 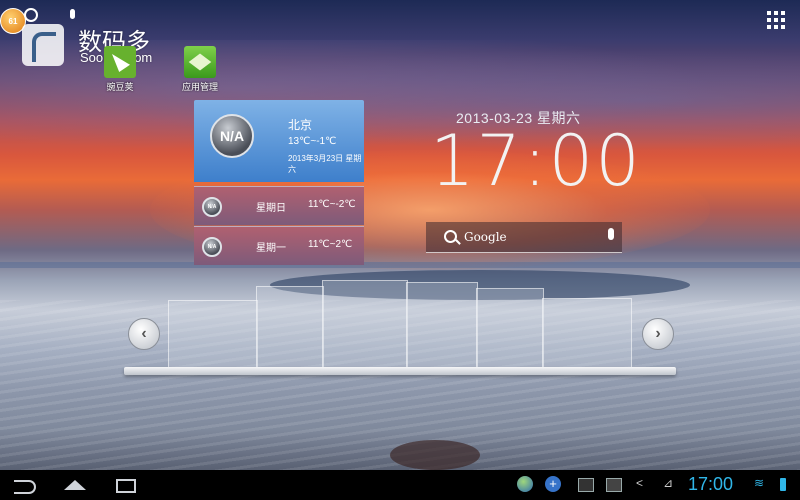 I want to click on wandoujia-icon, so click(x=120, y=62).